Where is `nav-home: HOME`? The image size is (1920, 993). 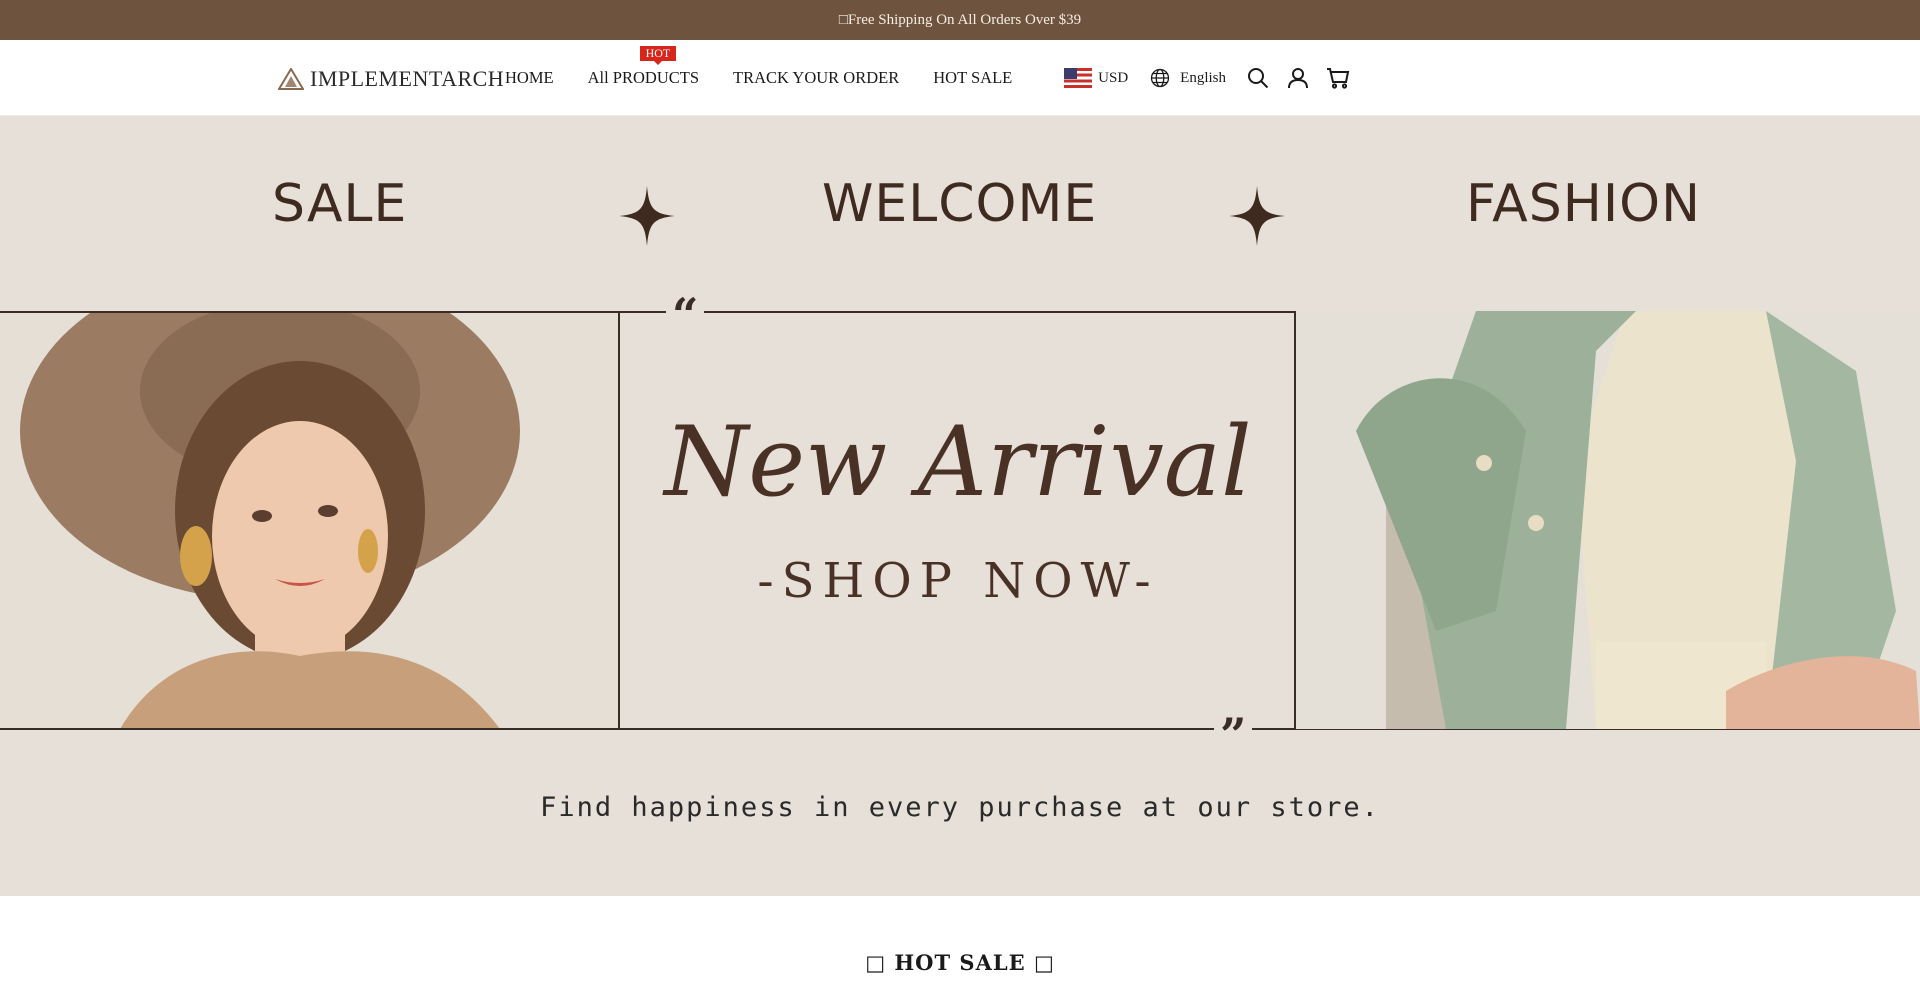
nav-home: HOME is located at coordinates (529, 78).